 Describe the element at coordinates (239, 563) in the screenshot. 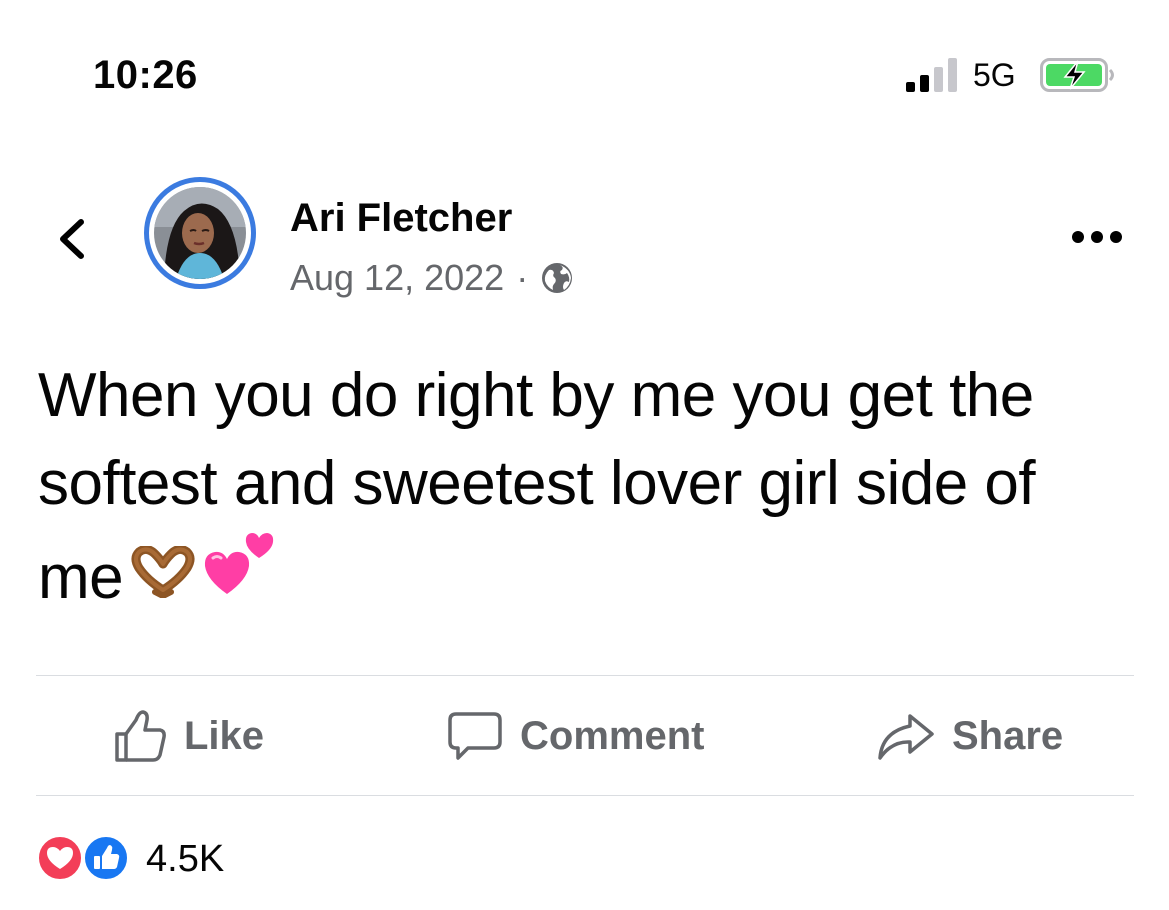

I see `two-hearts-emoji` at that location.